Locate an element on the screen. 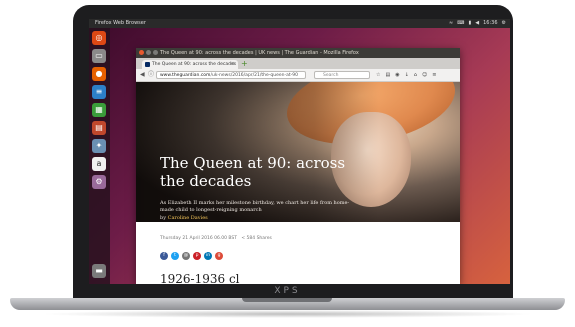 Image resolution: width=575 pixels, height=327 pixels. byline-prefix: by is located at coordinates (163, 218).